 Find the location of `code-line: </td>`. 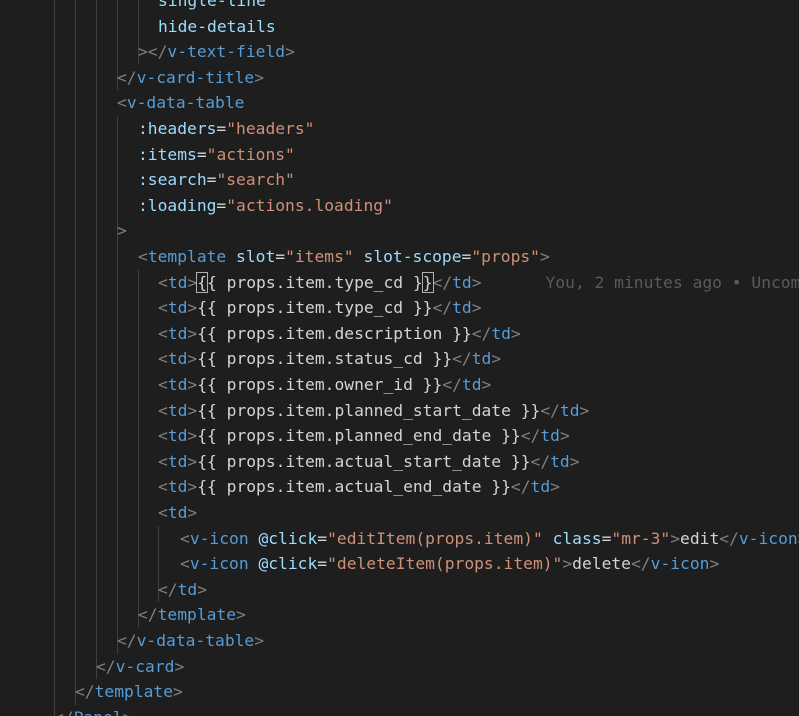

code-line: </td> is located at coordinates (182, 590).